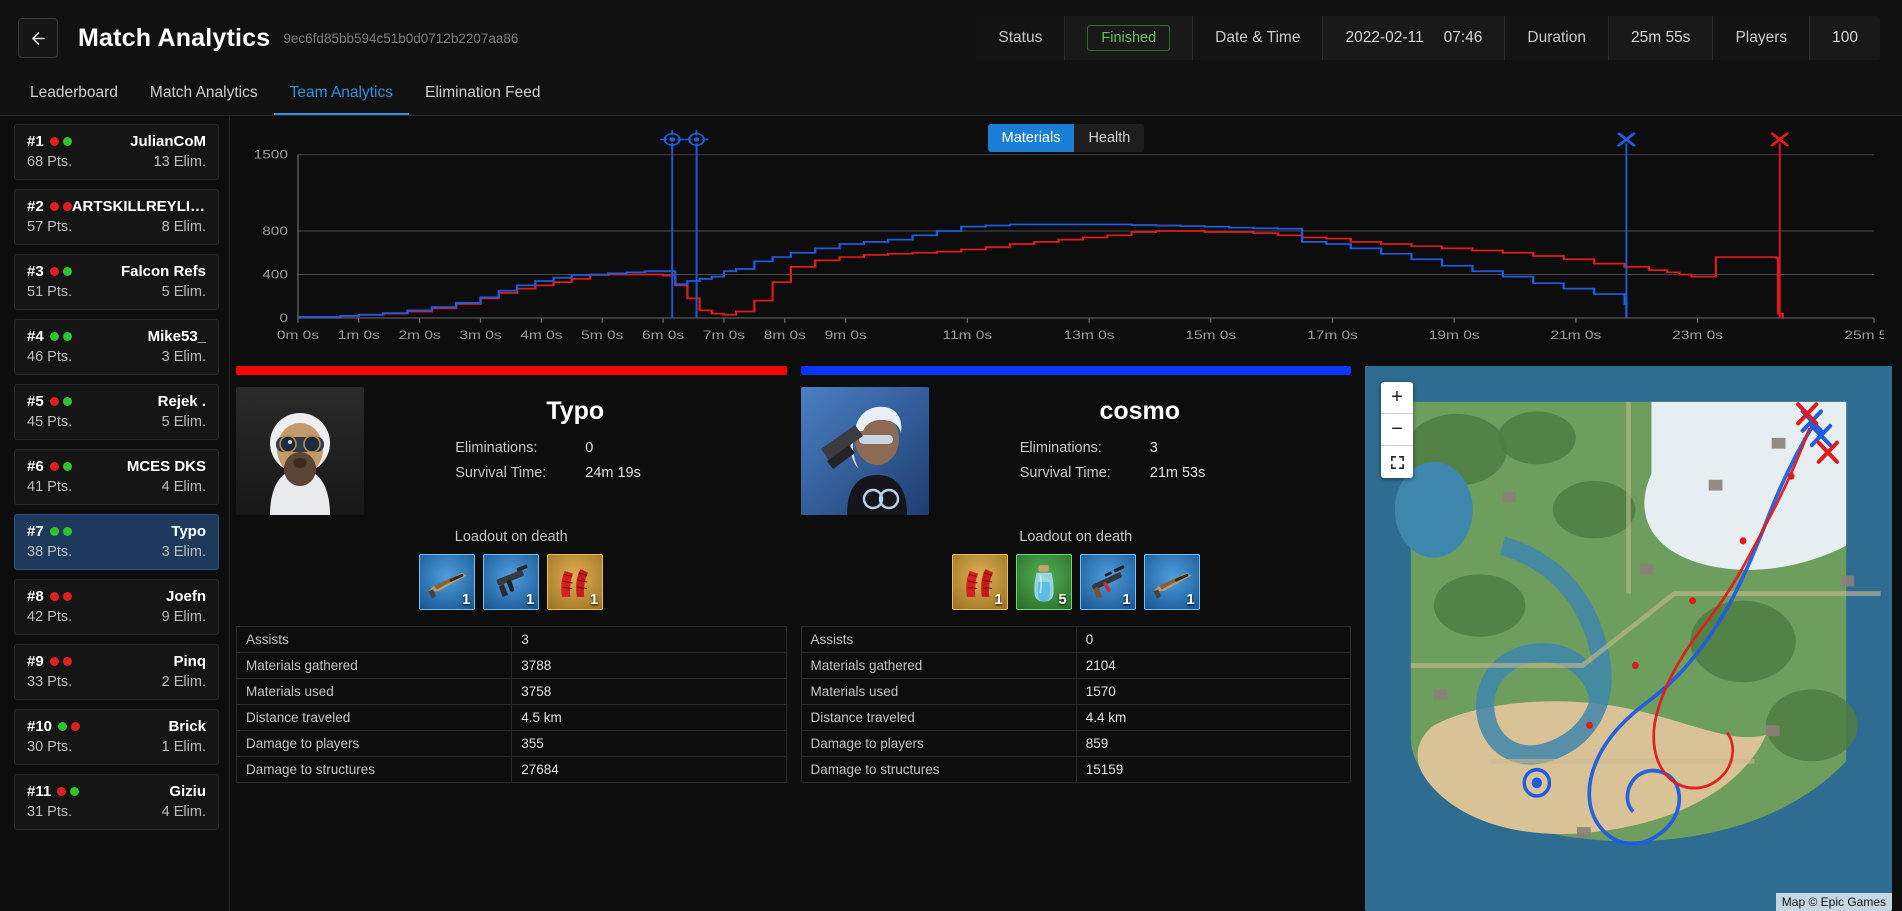  Describe the element at coordinates (116, 607) in the screenshot. I see `leaderboard-item: #8 Joefn 42 Pts. 9 Elim.` at that location.